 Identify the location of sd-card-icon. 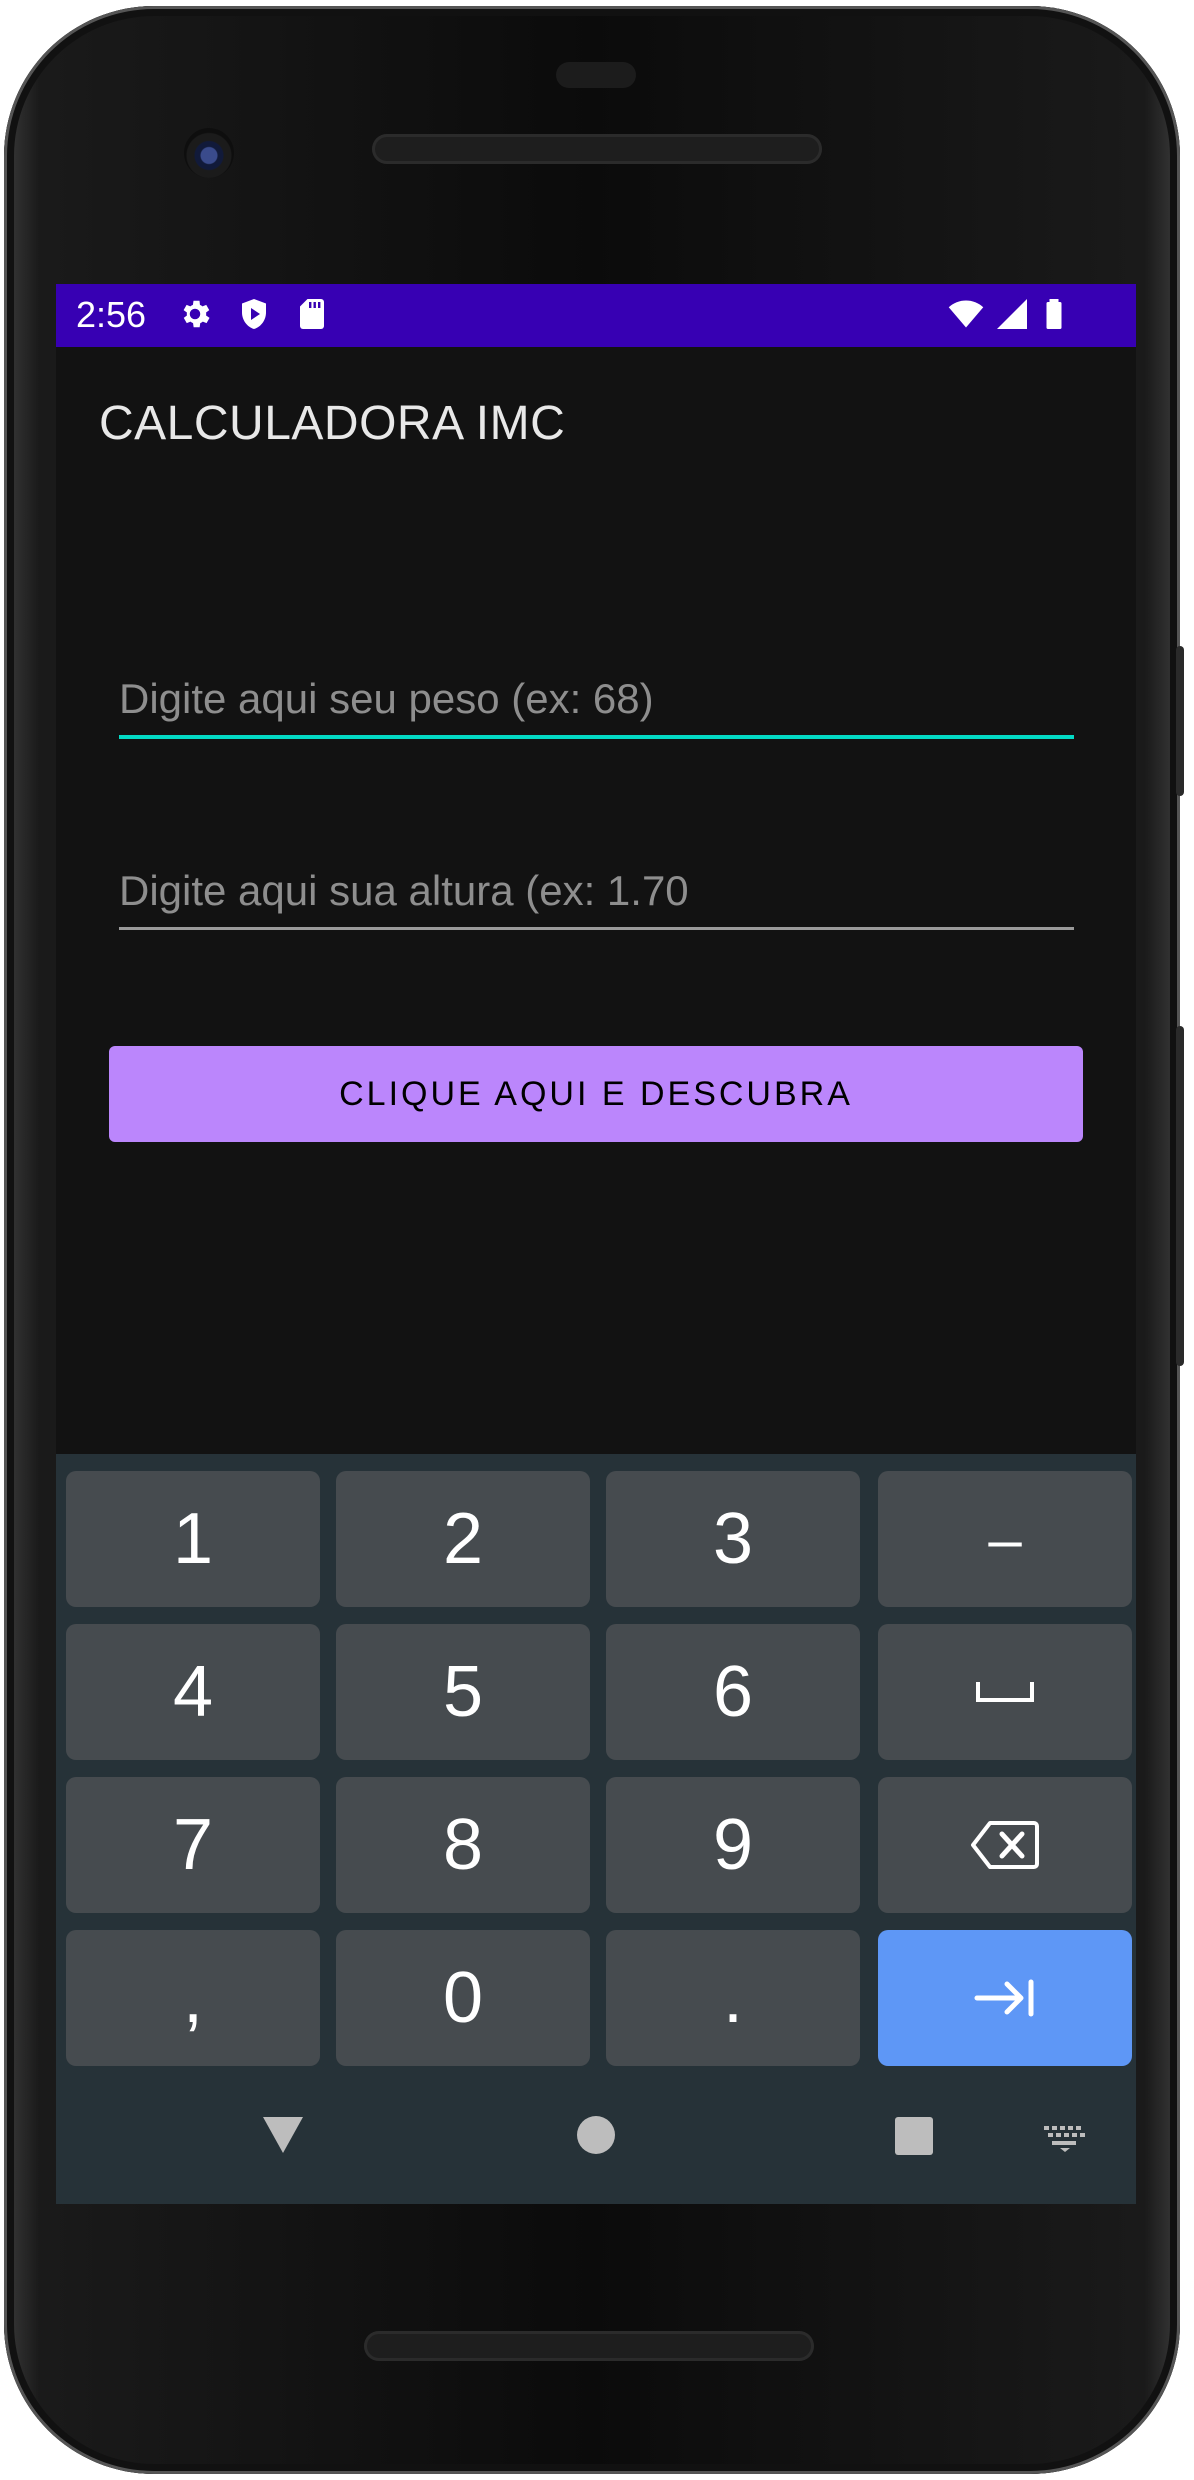
(312, 314).